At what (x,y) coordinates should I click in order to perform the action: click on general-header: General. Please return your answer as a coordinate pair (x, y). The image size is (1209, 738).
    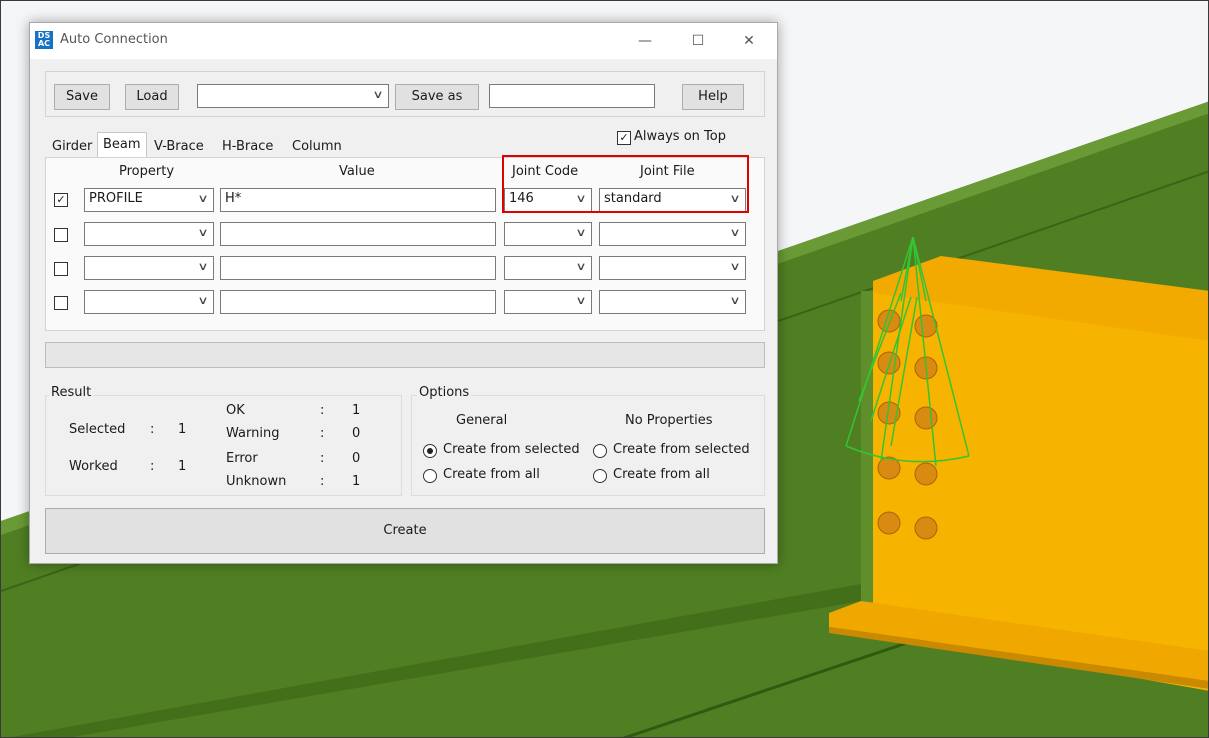
    Looking at the image, I should click on (482, 420).